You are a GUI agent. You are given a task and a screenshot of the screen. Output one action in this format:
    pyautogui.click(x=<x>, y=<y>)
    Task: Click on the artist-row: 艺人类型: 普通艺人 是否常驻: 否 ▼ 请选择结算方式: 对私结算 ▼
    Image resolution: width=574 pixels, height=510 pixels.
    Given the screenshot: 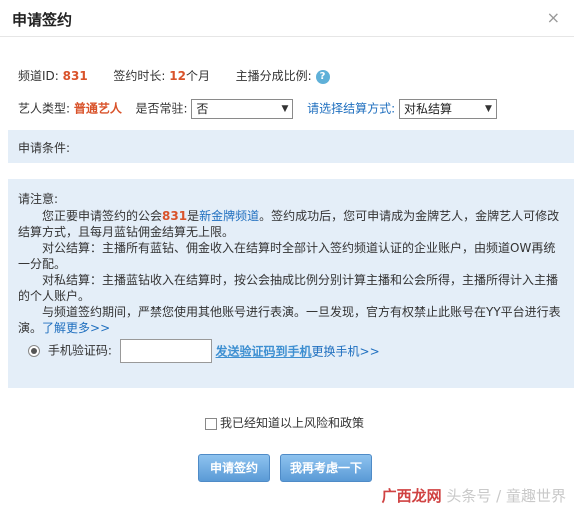 What is the action you would take?
    pyautogui.click(x=257, y=109)
    